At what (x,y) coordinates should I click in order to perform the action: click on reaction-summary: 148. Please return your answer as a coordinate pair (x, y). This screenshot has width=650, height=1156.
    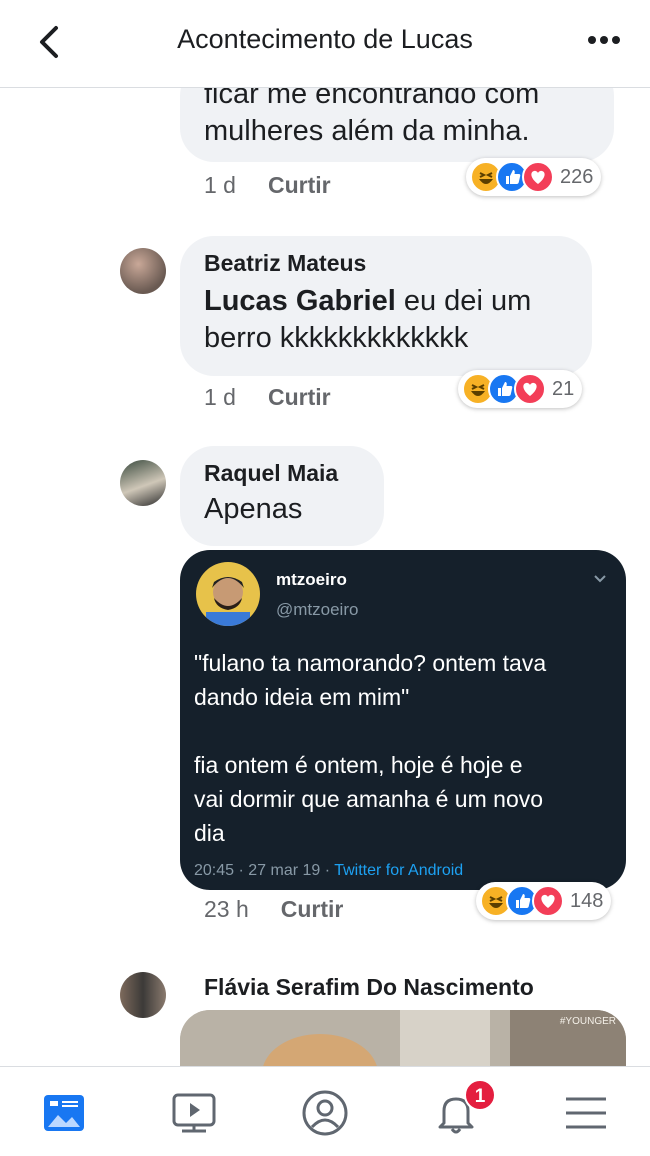
    Looking at the image, I should click on (544, 901).